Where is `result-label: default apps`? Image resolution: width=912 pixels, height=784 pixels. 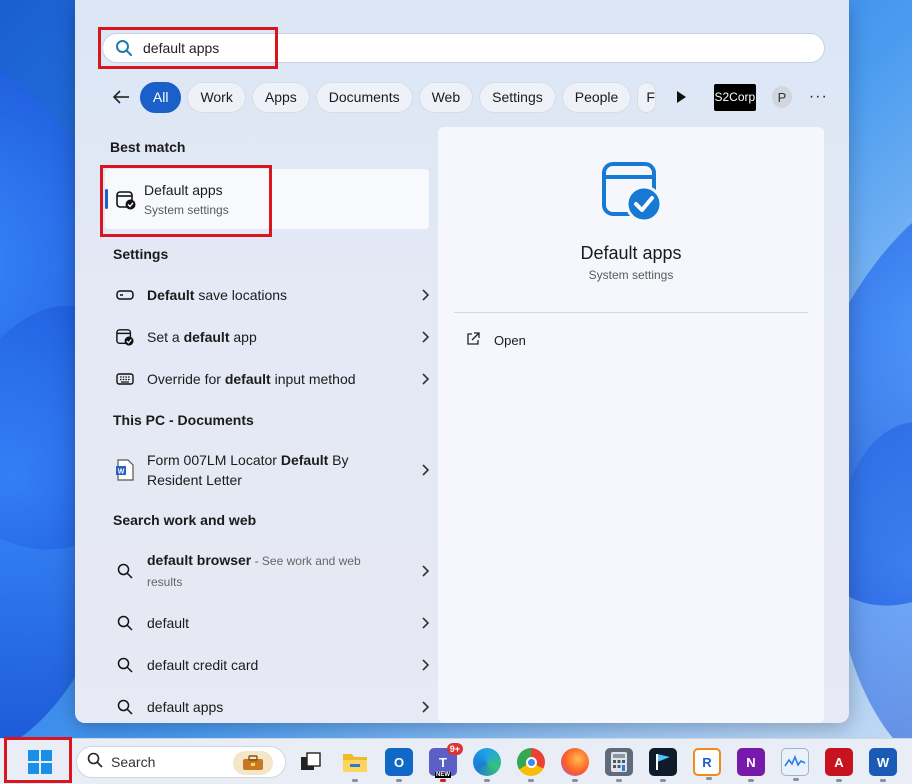
result-label: default apps is located at coordinates (185, 707).